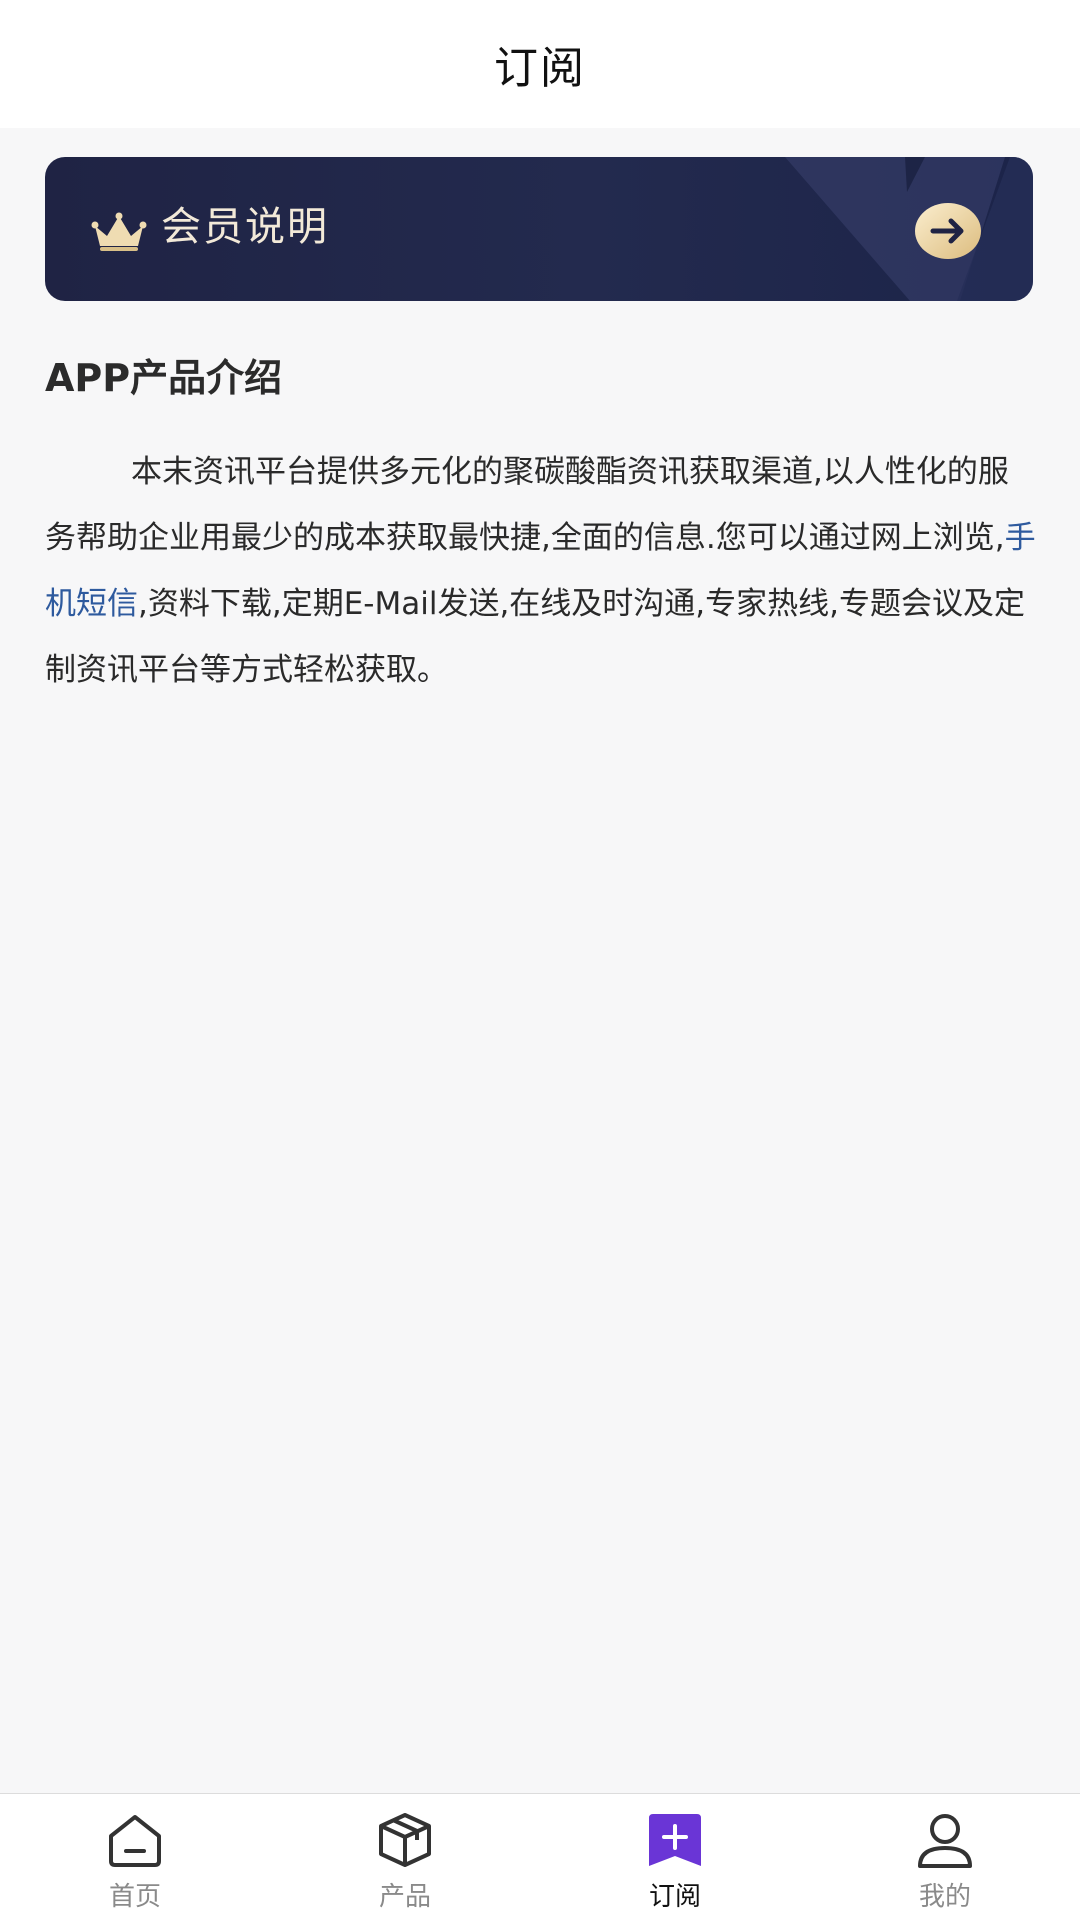  I want to click on tab-subscribe: 订阅, so click(675, 1857).